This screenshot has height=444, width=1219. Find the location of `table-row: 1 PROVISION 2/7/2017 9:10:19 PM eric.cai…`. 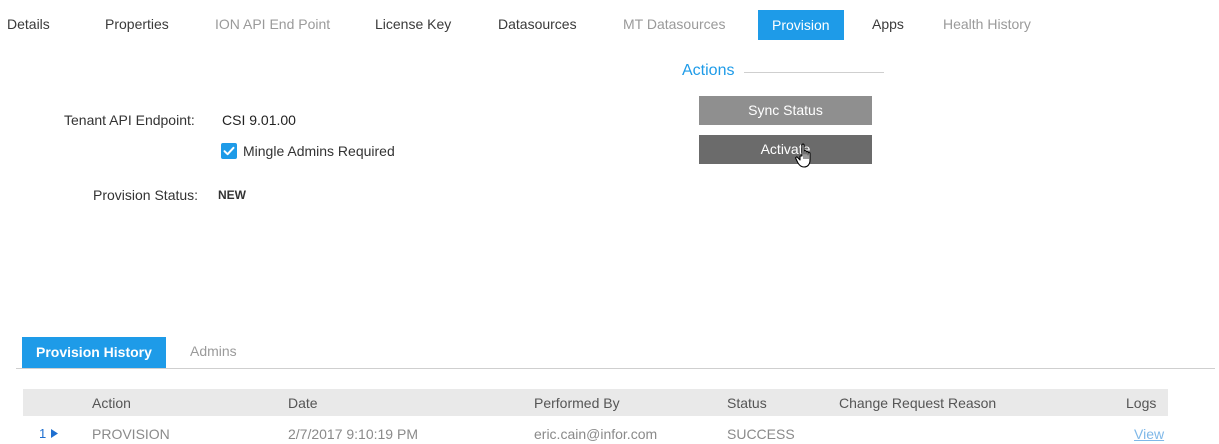

table-row: 1 PROVISION 2/7/2017 9:10:19 PM eric.cai… is located at coordinates (595, 430).